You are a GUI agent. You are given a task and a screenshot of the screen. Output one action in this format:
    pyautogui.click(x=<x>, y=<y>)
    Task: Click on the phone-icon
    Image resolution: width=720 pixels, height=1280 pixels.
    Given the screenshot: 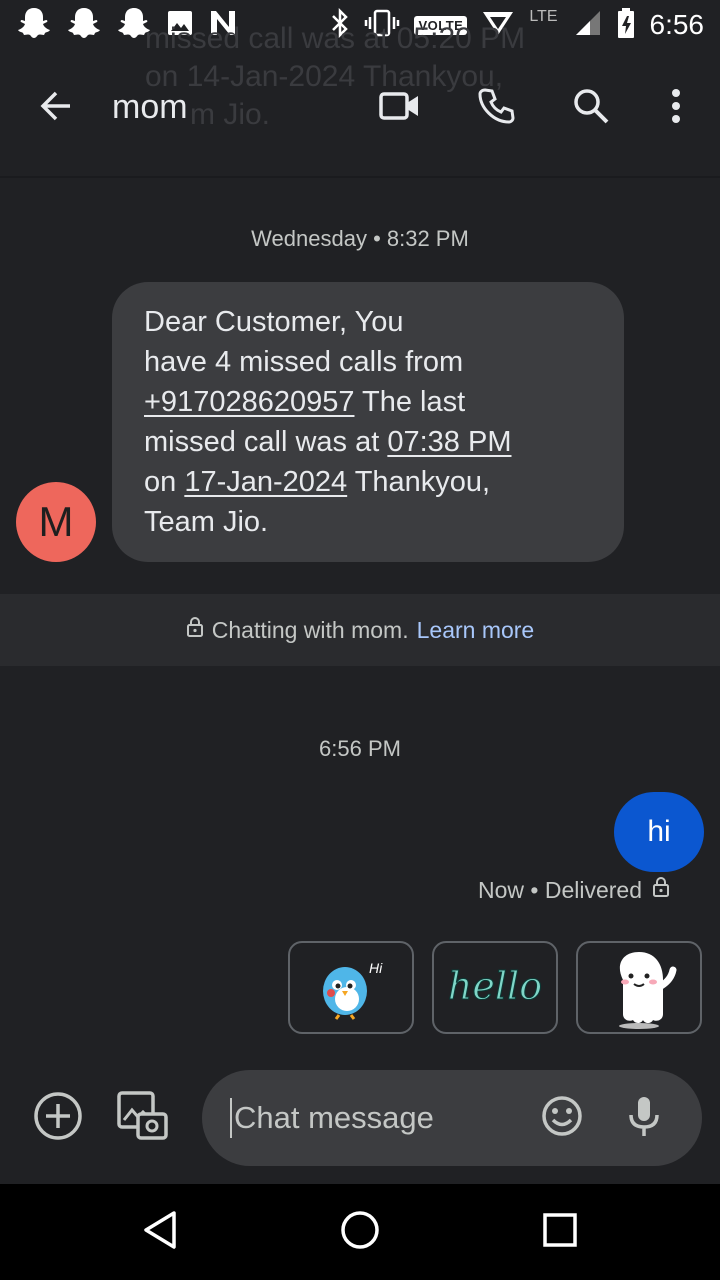 What is the action you would take?
    pyautogui.click(x=496, y=108)
    